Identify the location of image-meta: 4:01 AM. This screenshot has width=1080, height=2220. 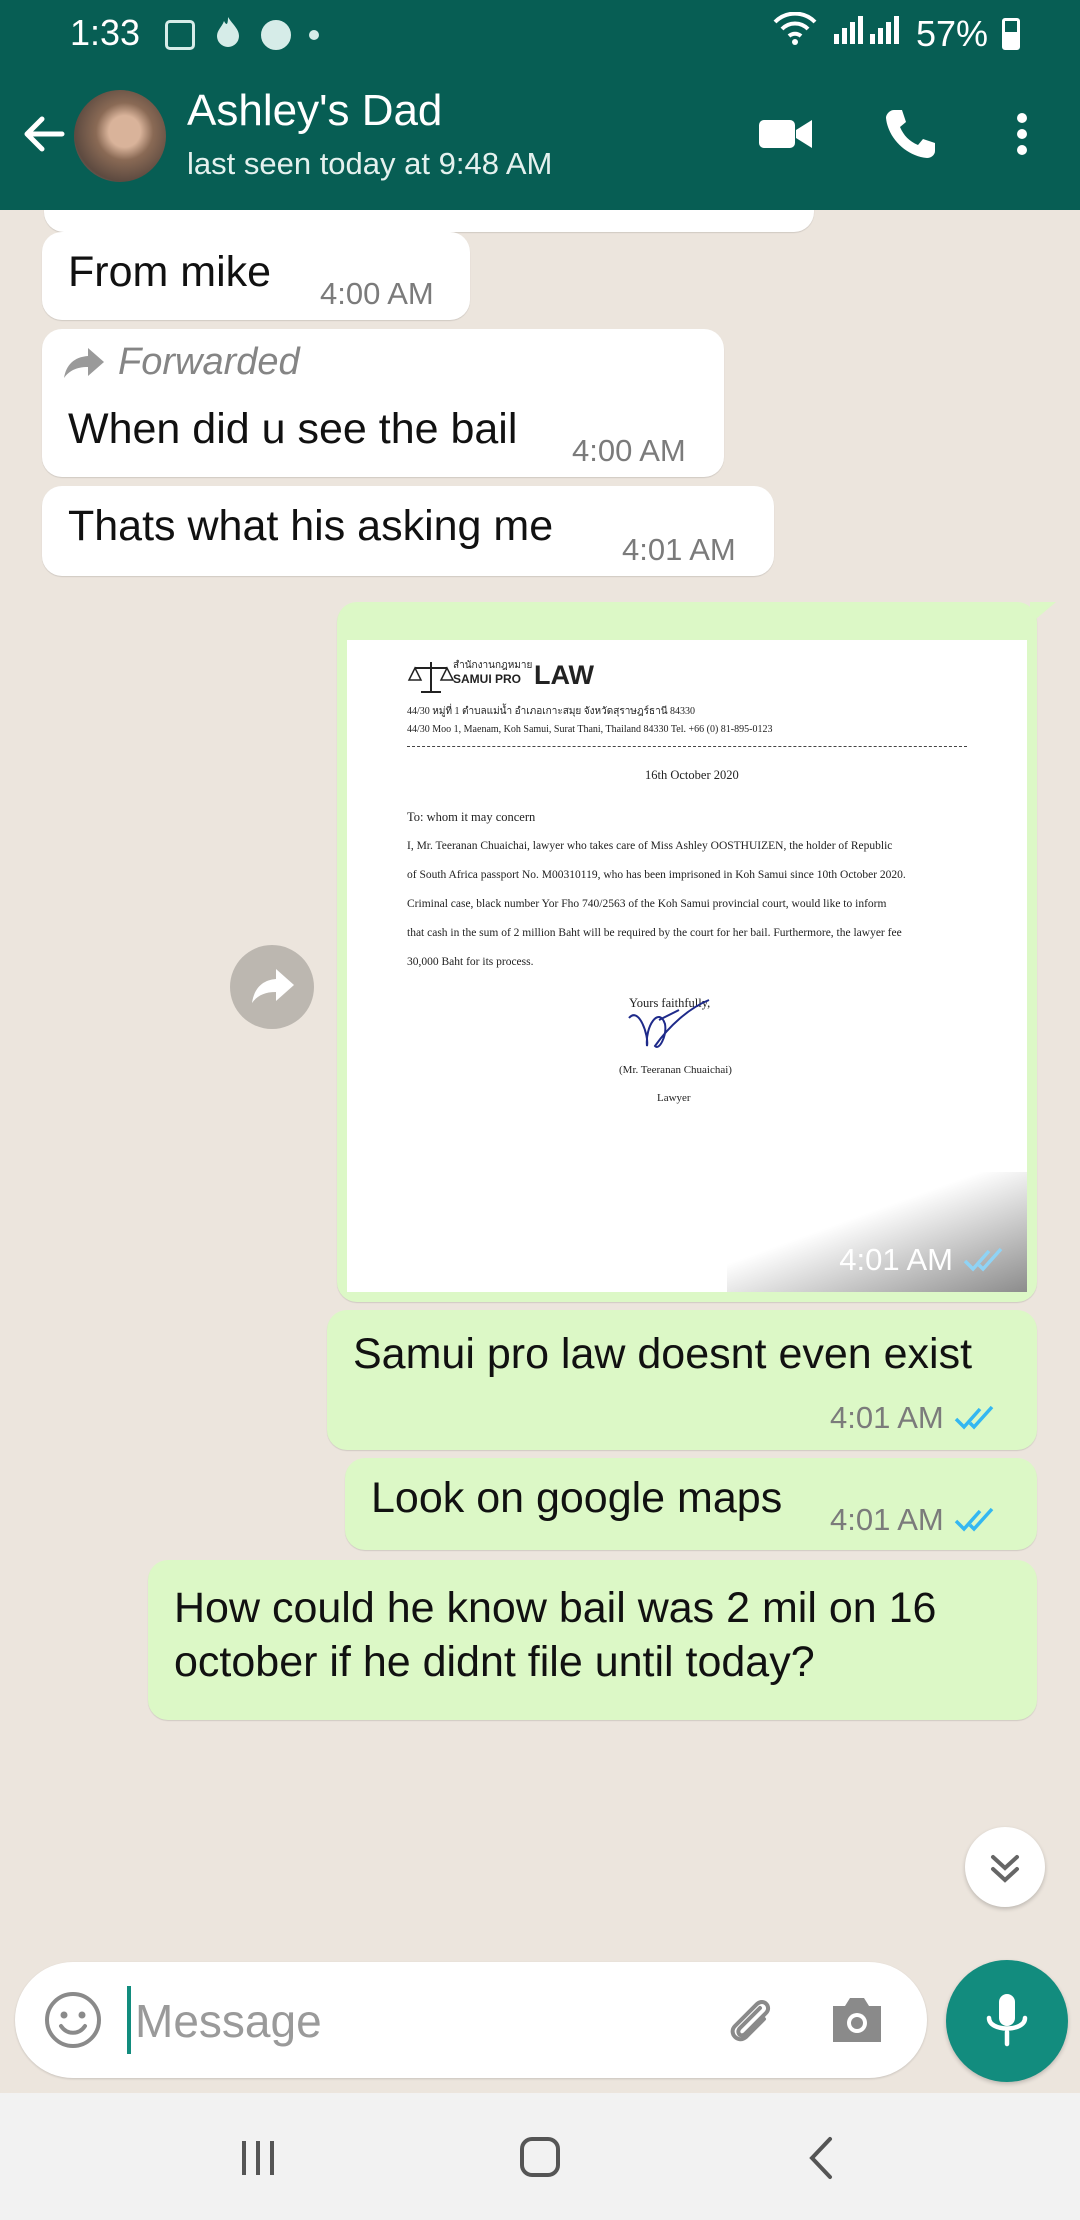
(922, 1260).